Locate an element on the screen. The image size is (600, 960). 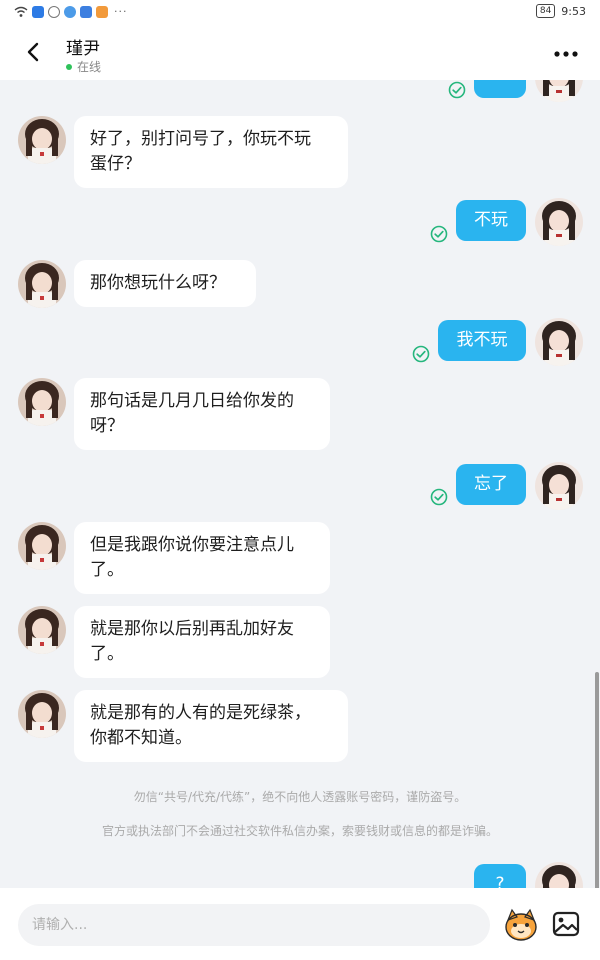
message-bubble-in: 那你想玩什么呀？ is located at coordinates (165, 283).